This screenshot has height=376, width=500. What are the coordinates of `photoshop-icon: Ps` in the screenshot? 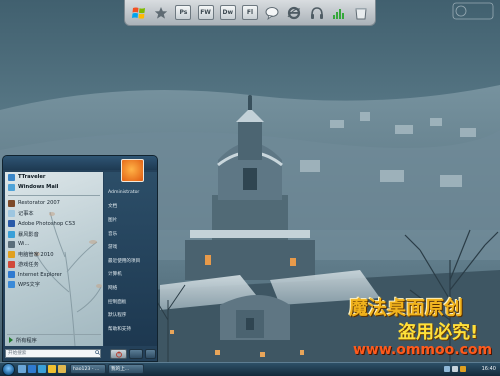 It's located at (183, 13).